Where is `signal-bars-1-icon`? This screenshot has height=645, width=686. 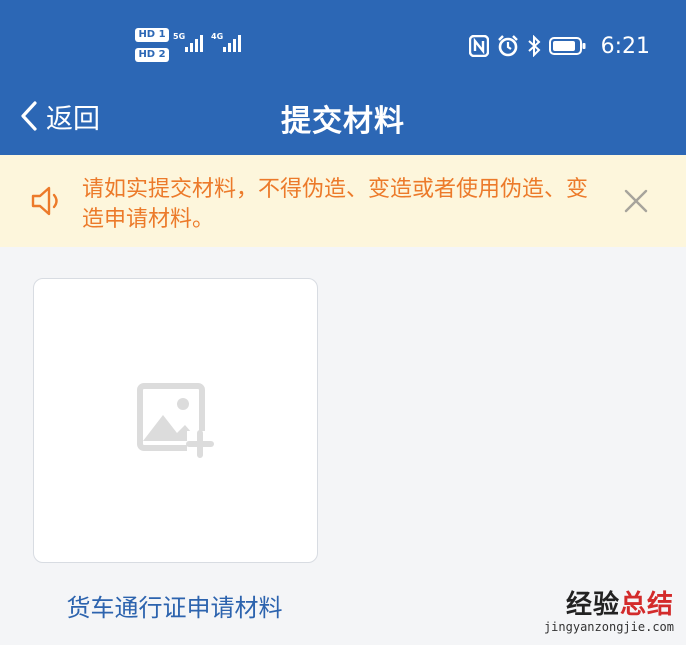 signal-bars-1-icon is located at coordinates (194, 42).